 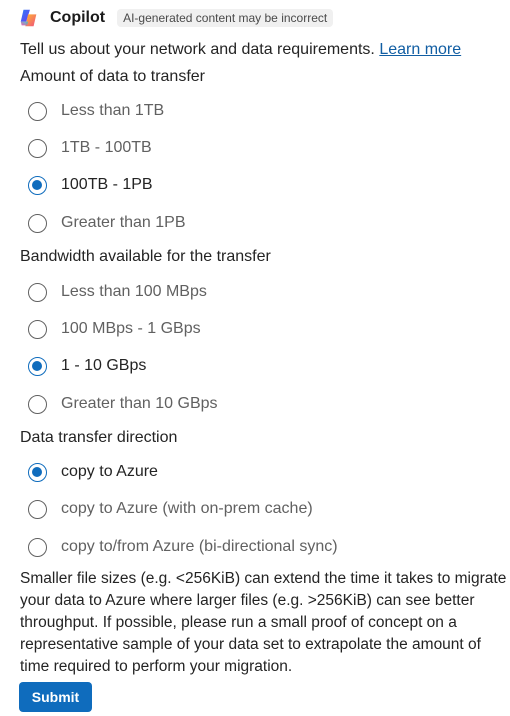 I want to click on section-title-direction: Data transfer direction, so click(x=99, y=437).